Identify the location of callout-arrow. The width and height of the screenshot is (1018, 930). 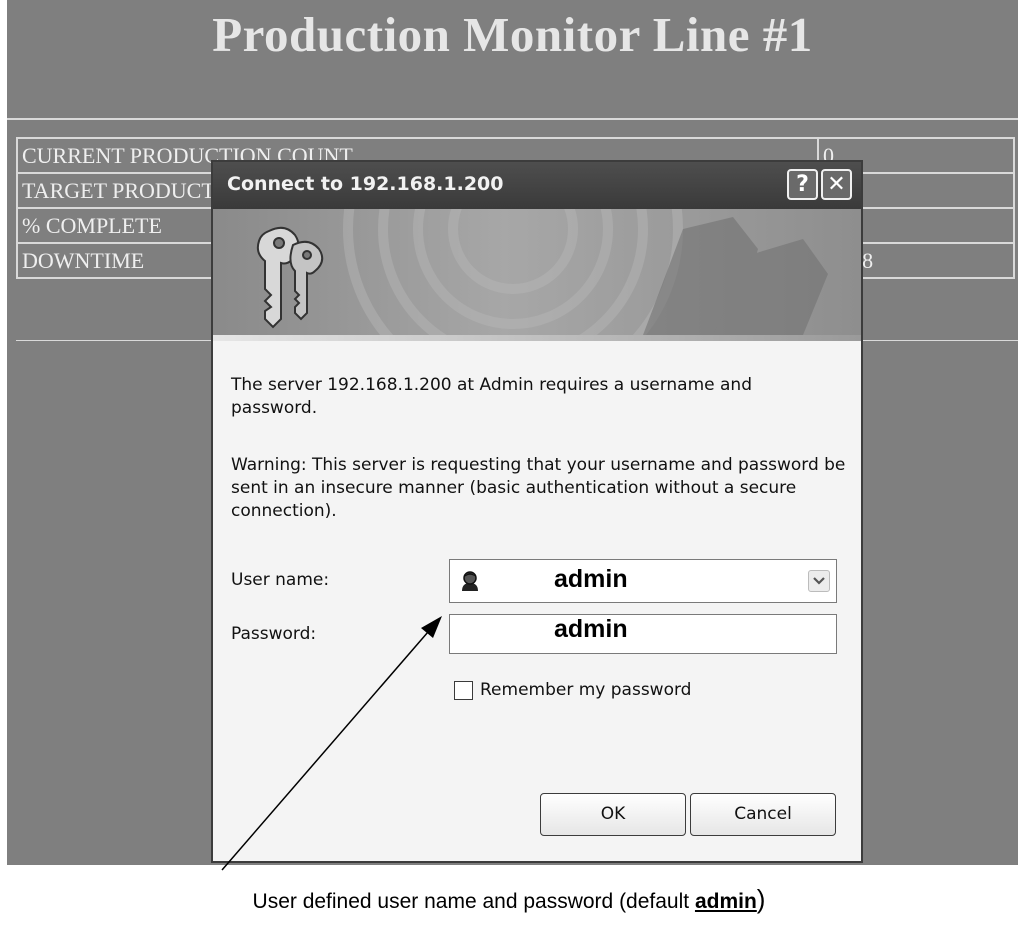
(331, 743).